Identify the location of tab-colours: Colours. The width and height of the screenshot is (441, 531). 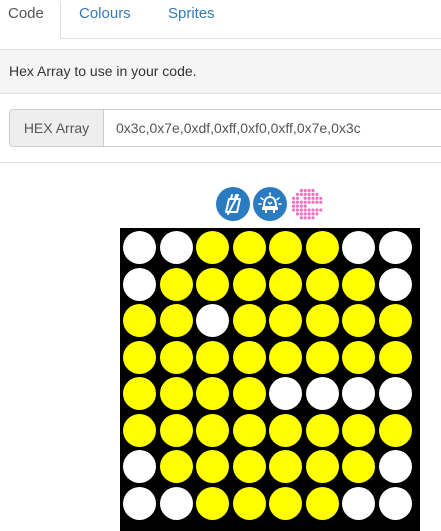
(105, 18).